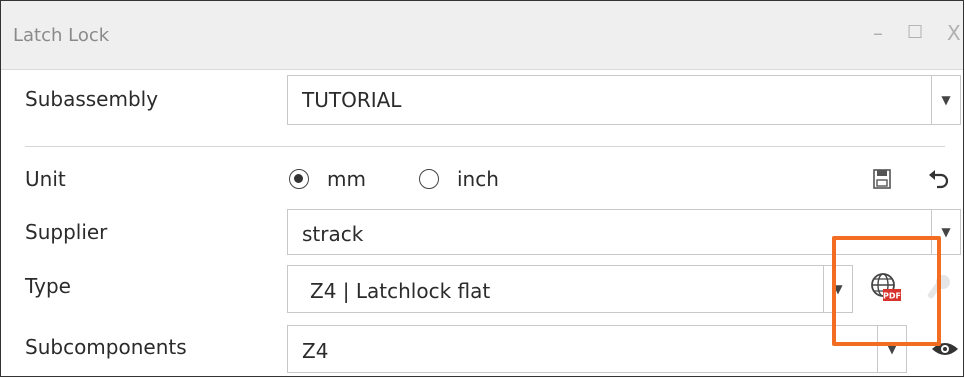 The height and width of the screenshot is (378, 965). I want to click on maximize-button: ☐, so click(915, 33).